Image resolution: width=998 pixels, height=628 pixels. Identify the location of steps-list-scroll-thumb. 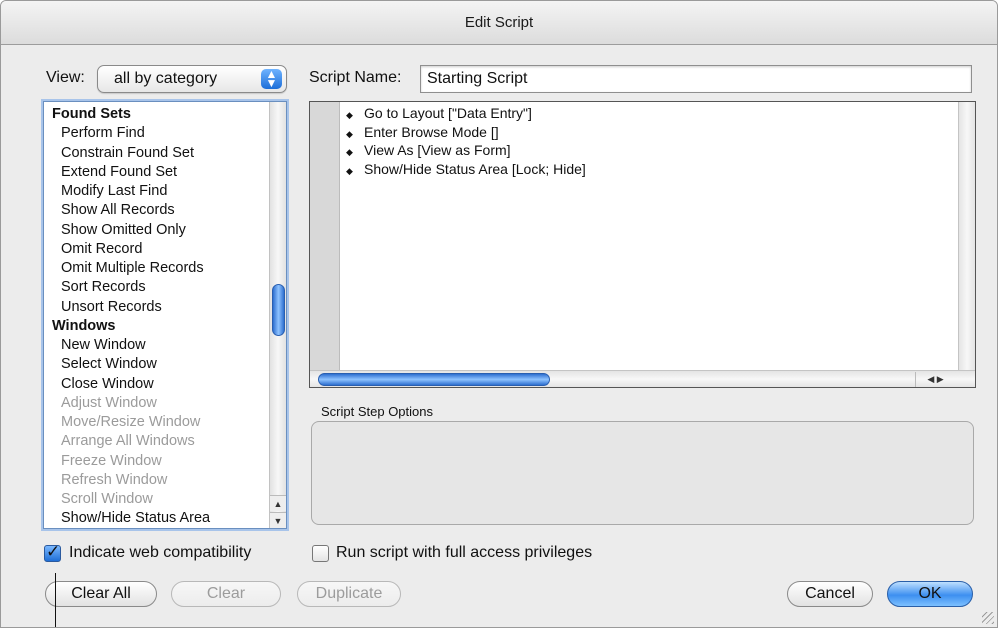
(278, 310).